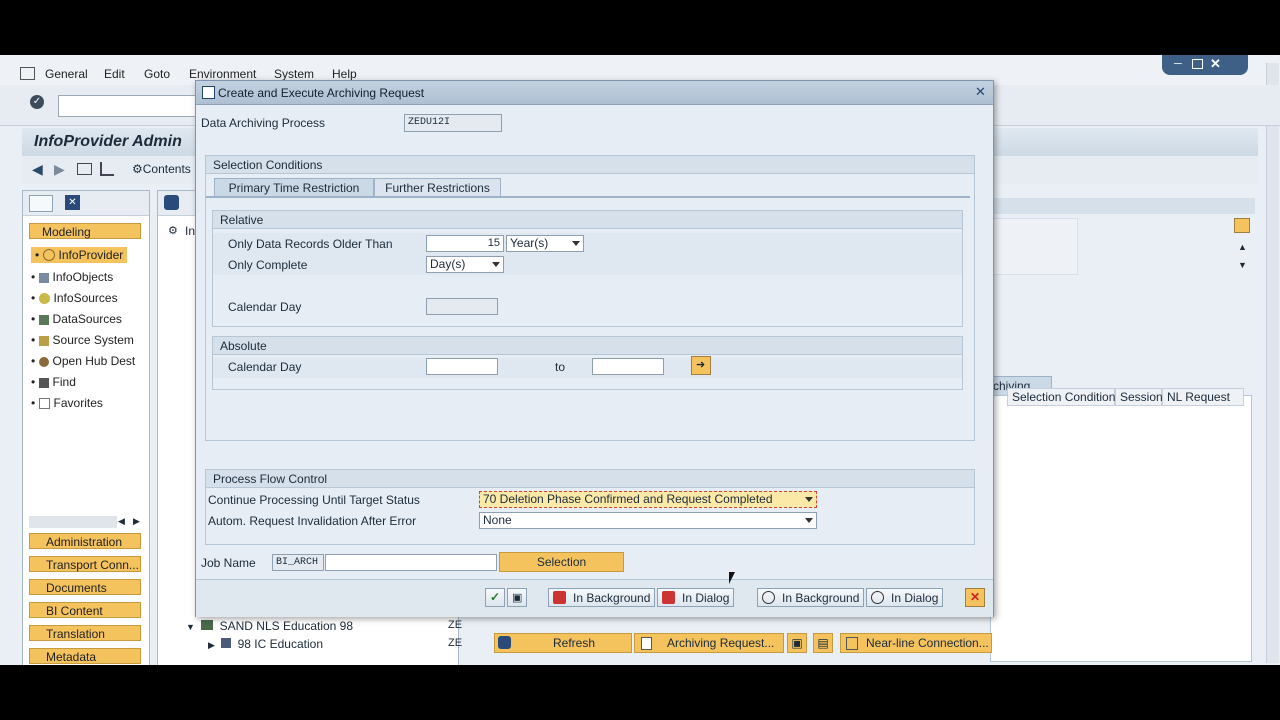 The height and width of the screenshot is (720, 1280). I want to click on nav-scrollbar, so click(73, 522).